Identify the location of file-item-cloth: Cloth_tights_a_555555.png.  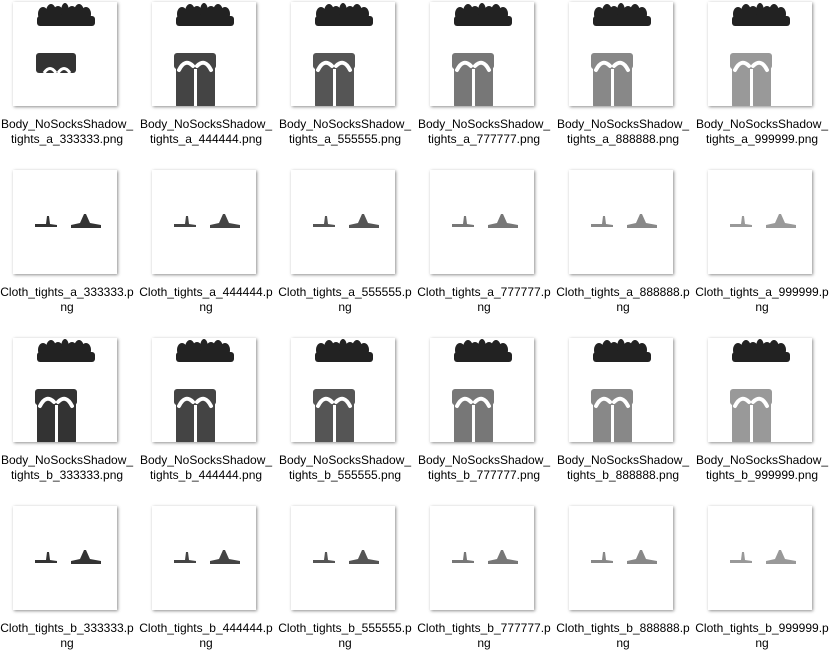
(345, 250).